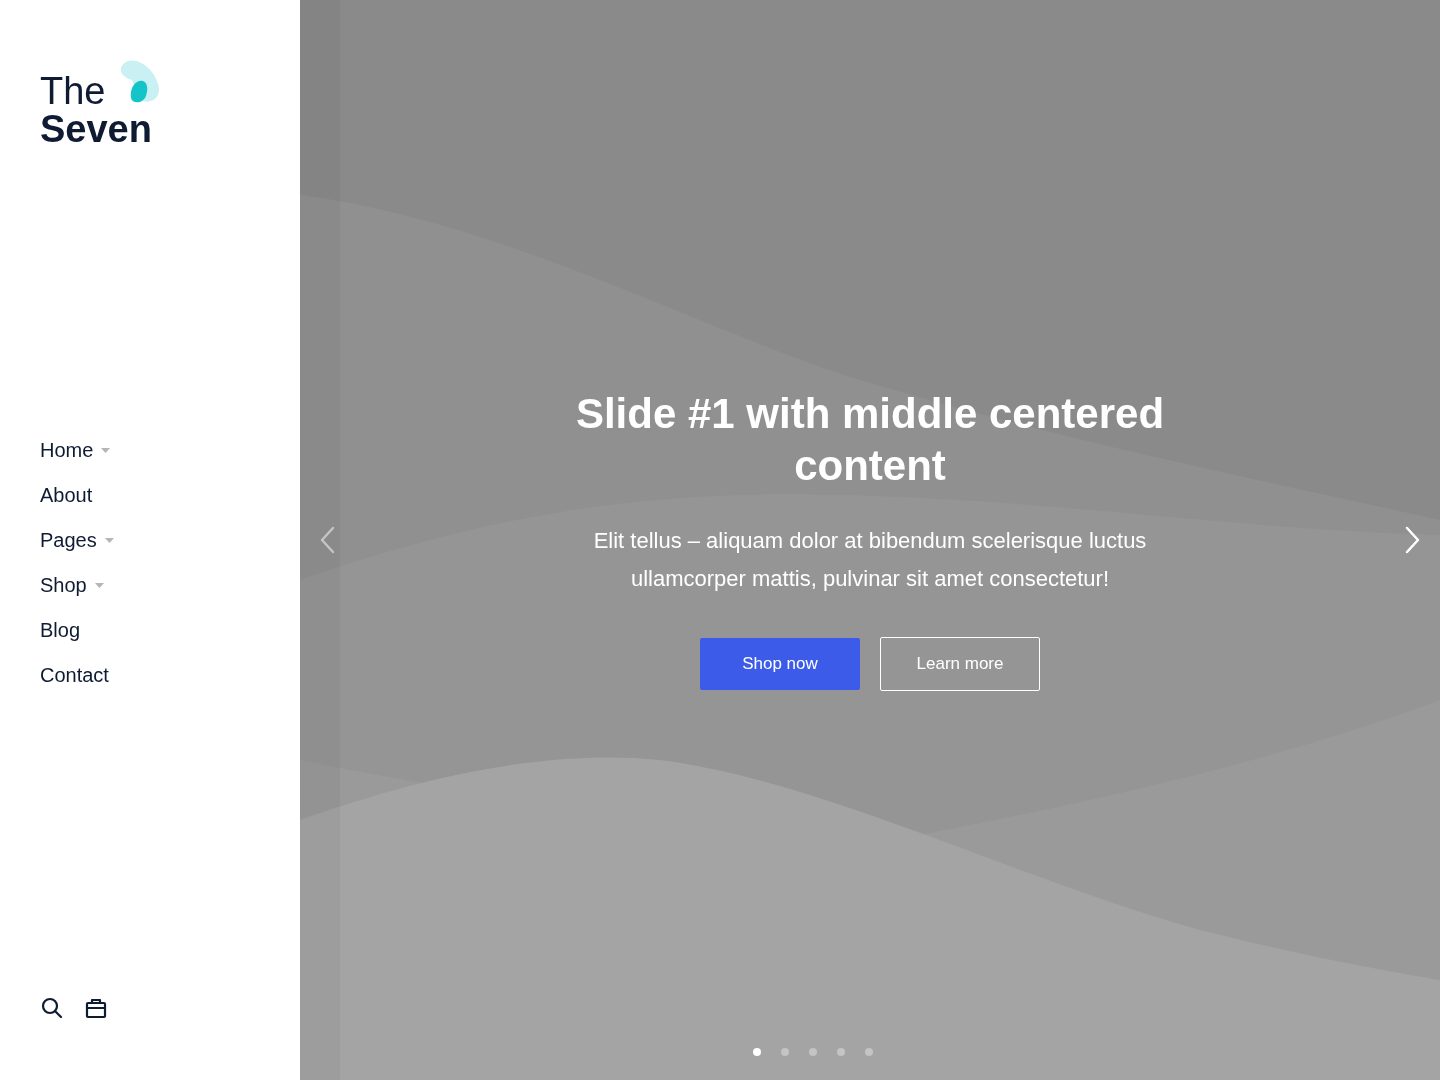  I want to click on logo-text: The, so click(73, 91).